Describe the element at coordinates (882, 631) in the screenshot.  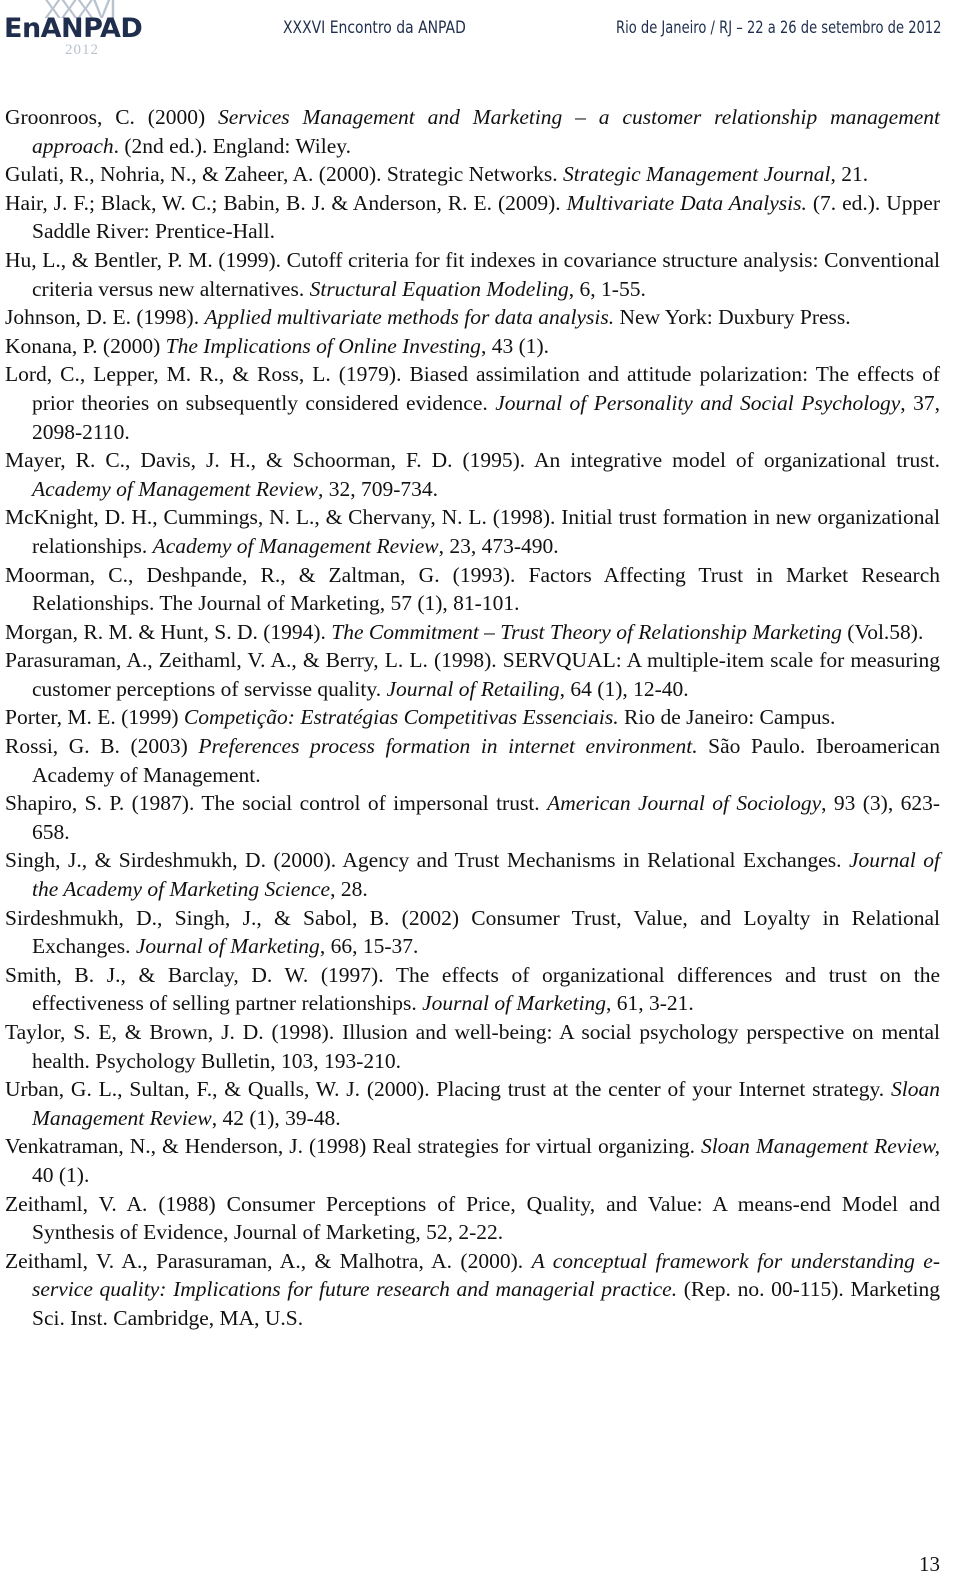
I see `reference-text: (Vol.58).` at that location.